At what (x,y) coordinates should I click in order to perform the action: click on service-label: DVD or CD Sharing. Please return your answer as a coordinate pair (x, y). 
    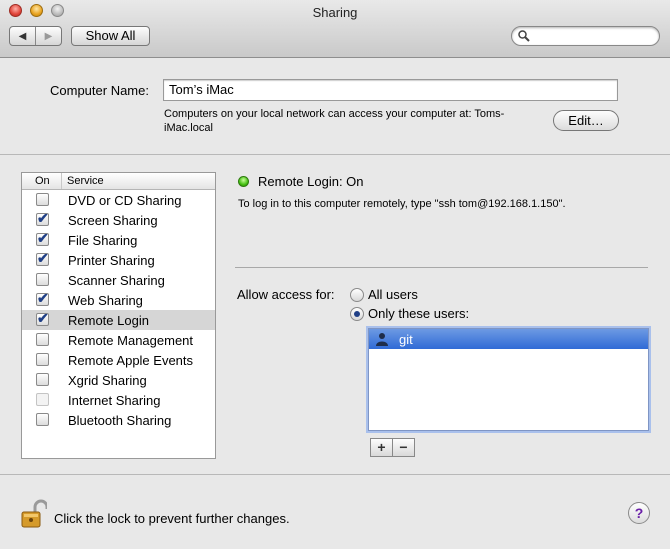
    Looking at the image, I should click on (125, 200).